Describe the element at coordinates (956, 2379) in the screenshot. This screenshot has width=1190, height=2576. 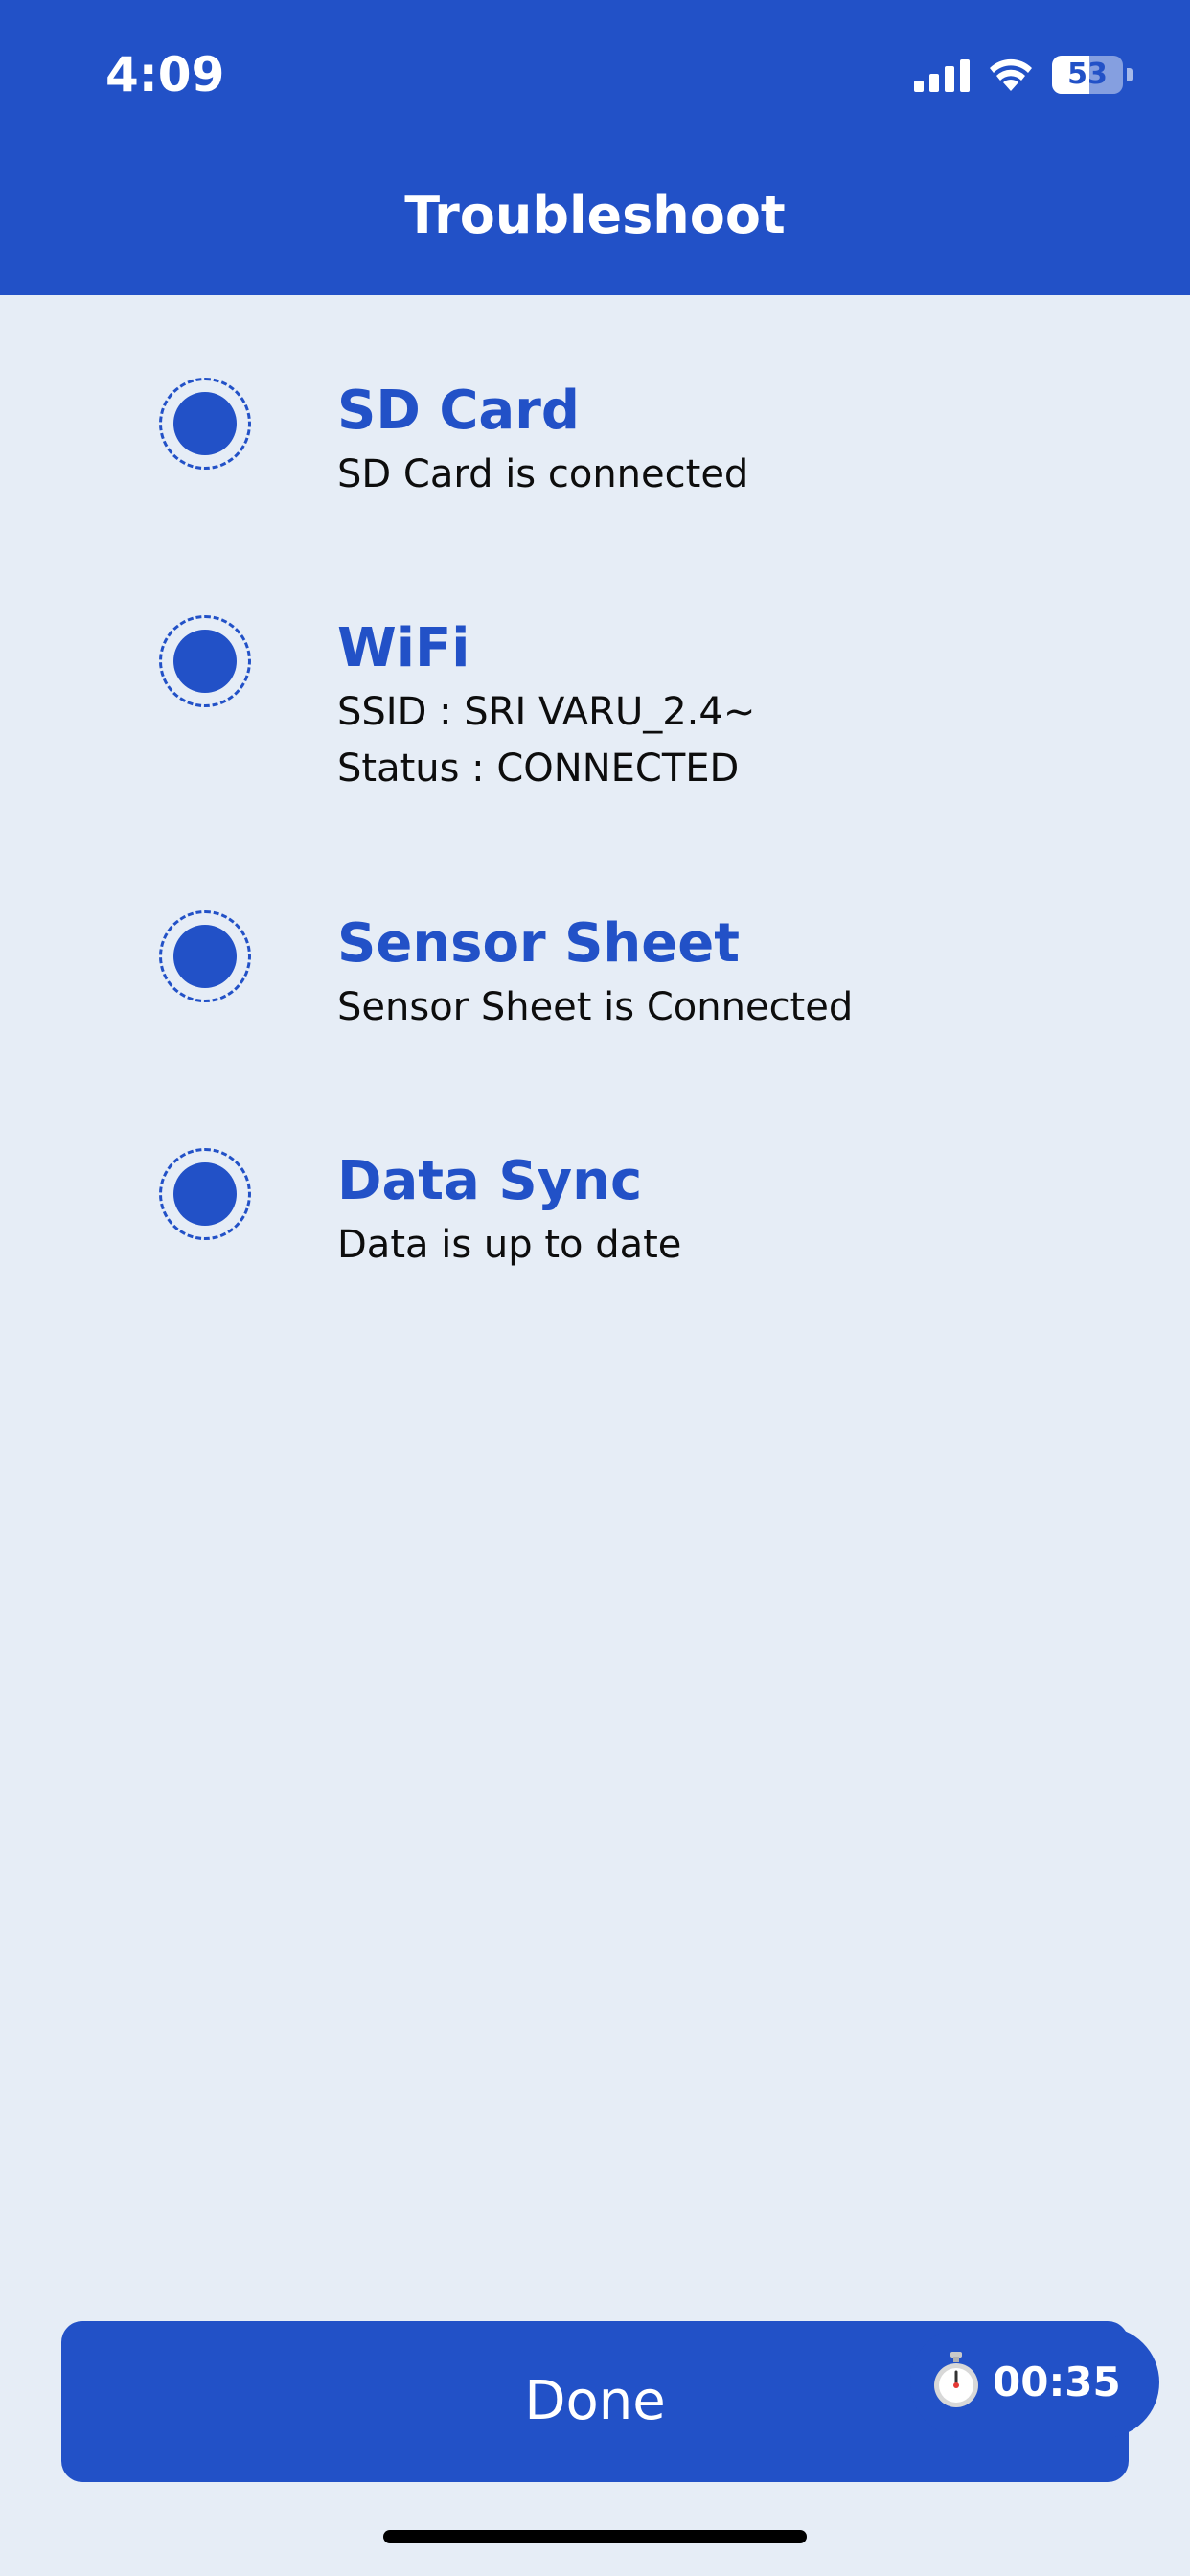
I see `stopwatch-icon` at that location.